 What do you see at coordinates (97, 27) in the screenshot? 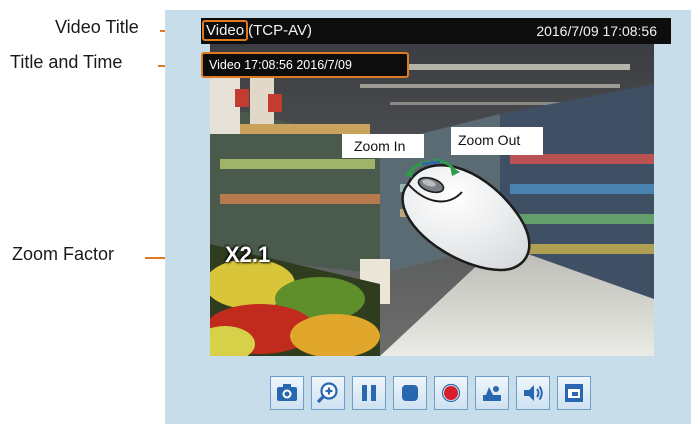
I see `video-title-annotation: Video Title` at bounding box center [97, 27].